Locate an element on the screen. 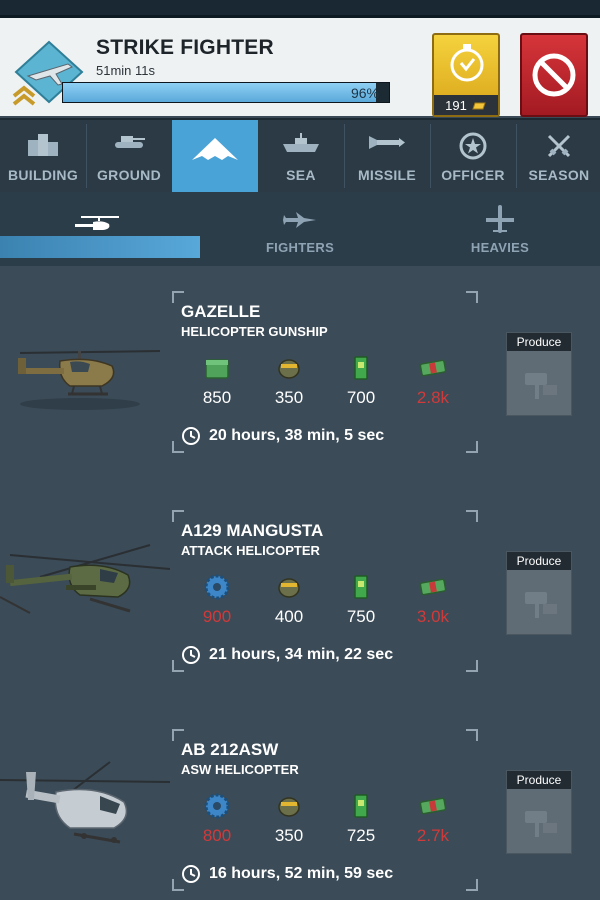  ammo-crate-icon is located at coordinates (217, 369).